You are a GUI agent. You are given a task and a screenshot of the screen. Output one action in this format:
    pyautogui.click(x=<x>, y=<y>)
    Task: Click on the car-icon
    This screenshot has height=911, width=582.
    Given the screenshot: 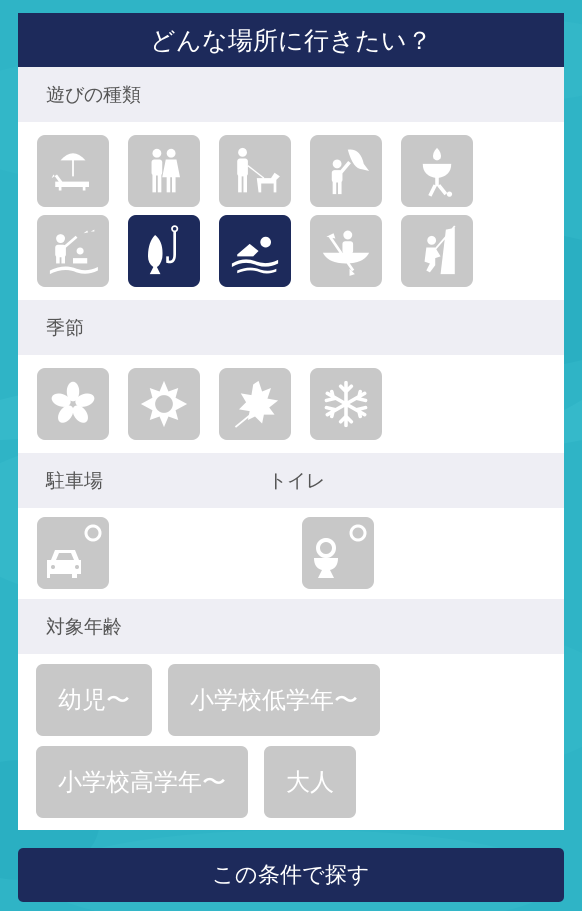 What is the action you would take?
    pyautogui.click(x=65, y=564)
    